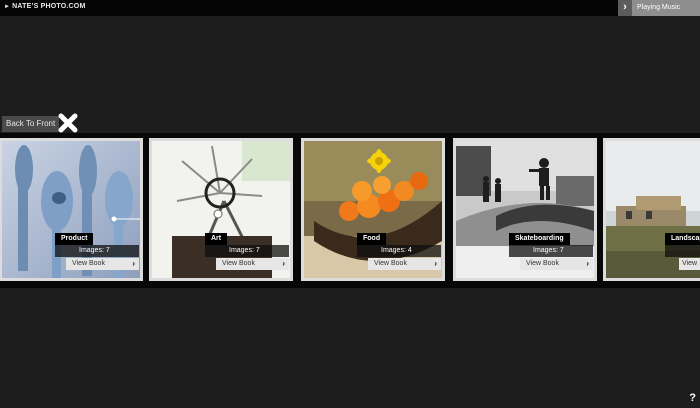  I want to click on card-category: Art, so click(216, 239).